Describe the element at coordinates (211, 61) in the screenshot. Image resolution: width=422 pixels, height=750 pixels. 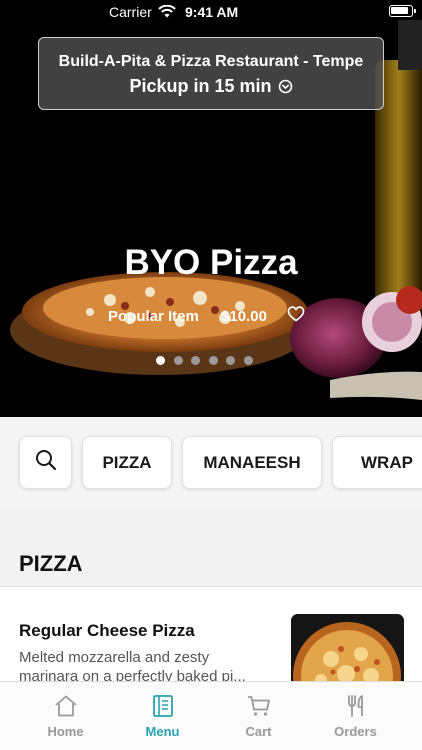
I see `restaurant-name: Build-A-Pita & Pizza Restaurant - Tempe` at that location.